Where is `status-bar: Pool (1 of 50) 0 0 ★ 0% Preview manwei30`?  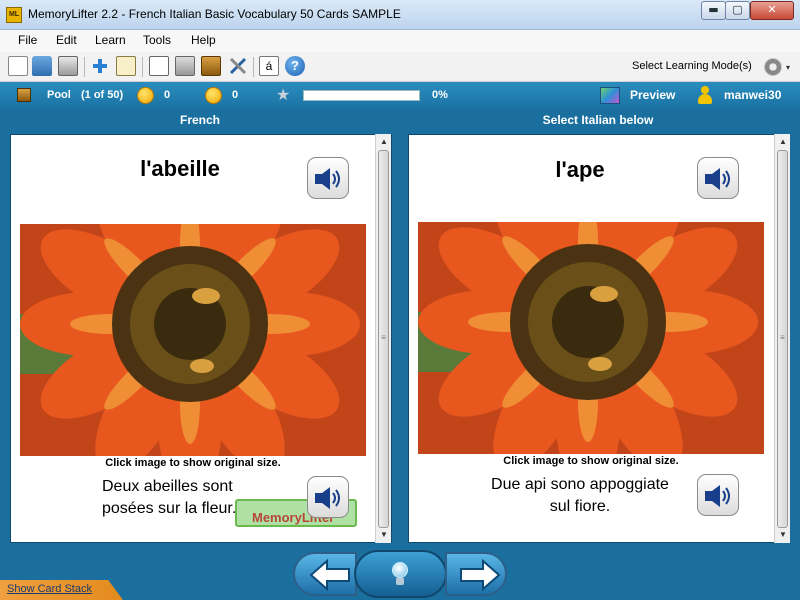
status-bar: Pool (1 of 50) 0 0 ★ 0% Preview manwei30 is located at coordinates (400, 95).